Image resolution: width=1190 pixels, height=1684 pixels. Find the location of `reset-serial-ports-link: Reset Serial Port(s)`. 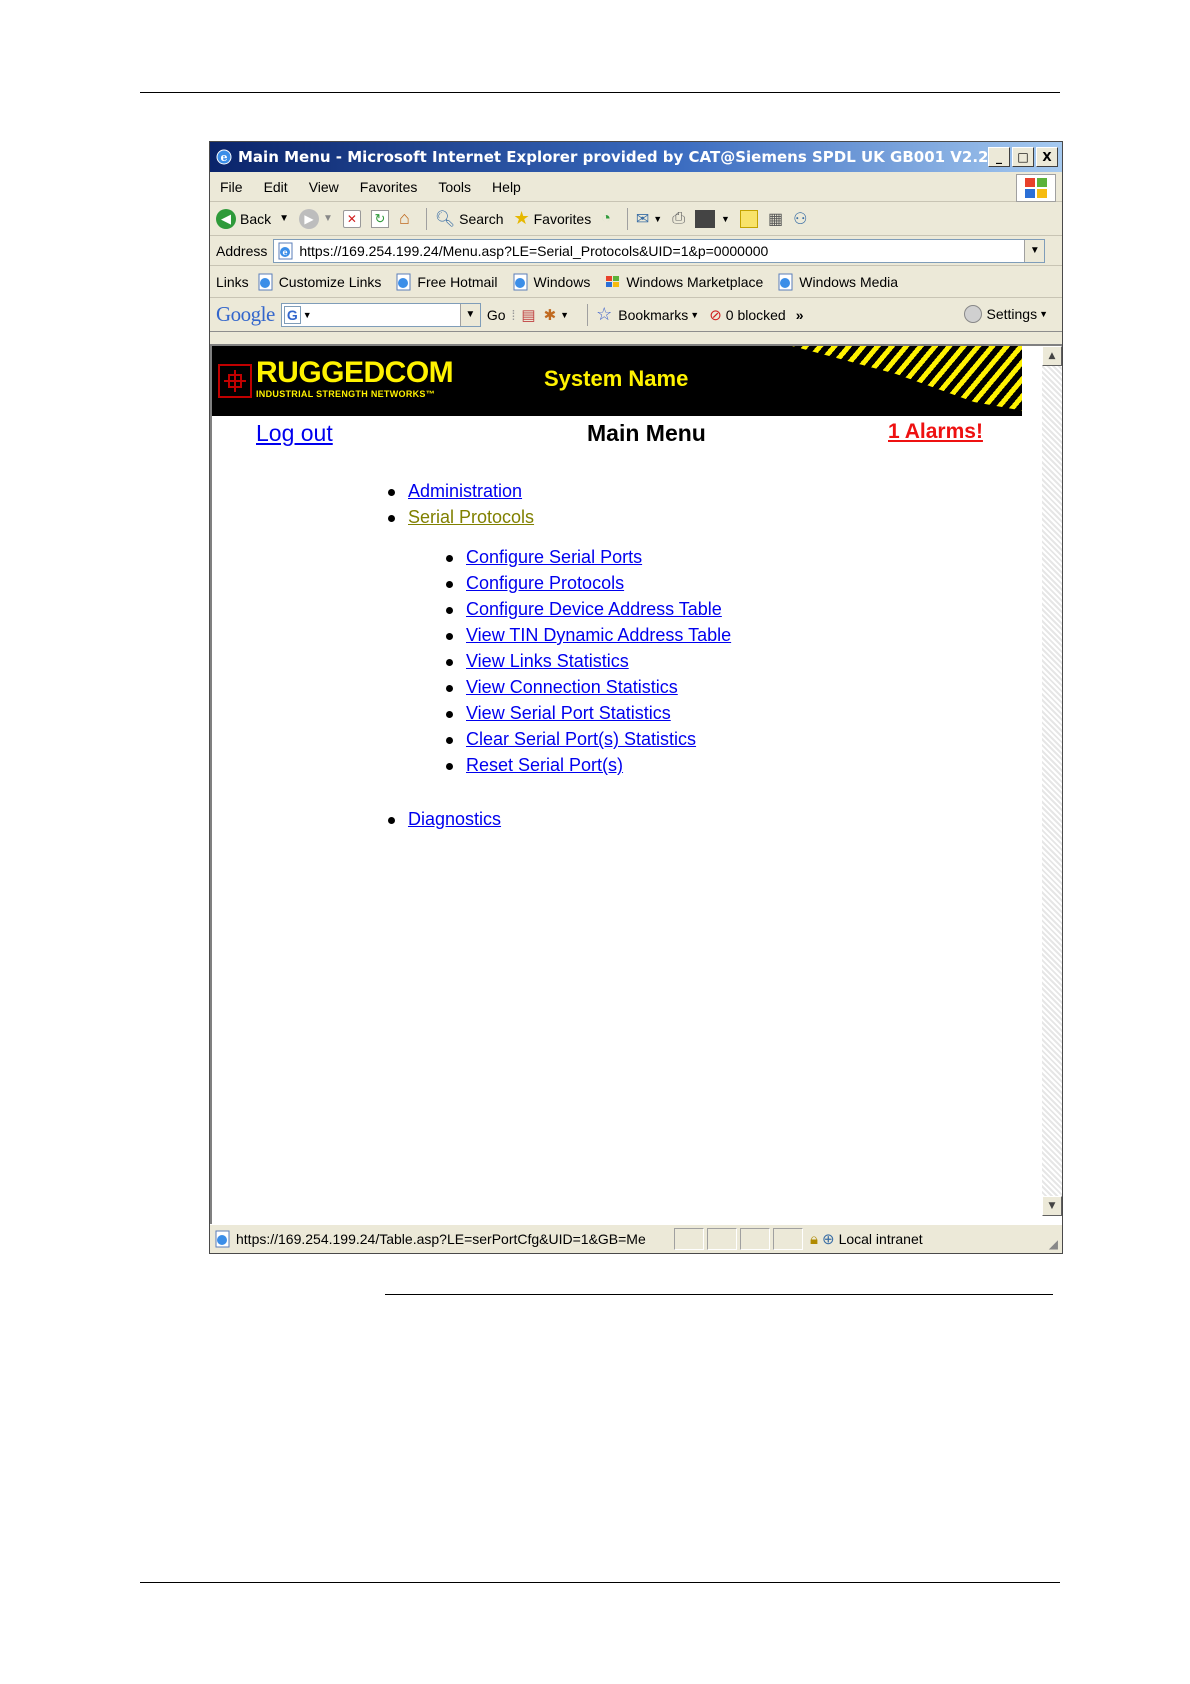

reset-serial-ports-link: Reset Serial Port(s) is located at coordinates (544, 765).